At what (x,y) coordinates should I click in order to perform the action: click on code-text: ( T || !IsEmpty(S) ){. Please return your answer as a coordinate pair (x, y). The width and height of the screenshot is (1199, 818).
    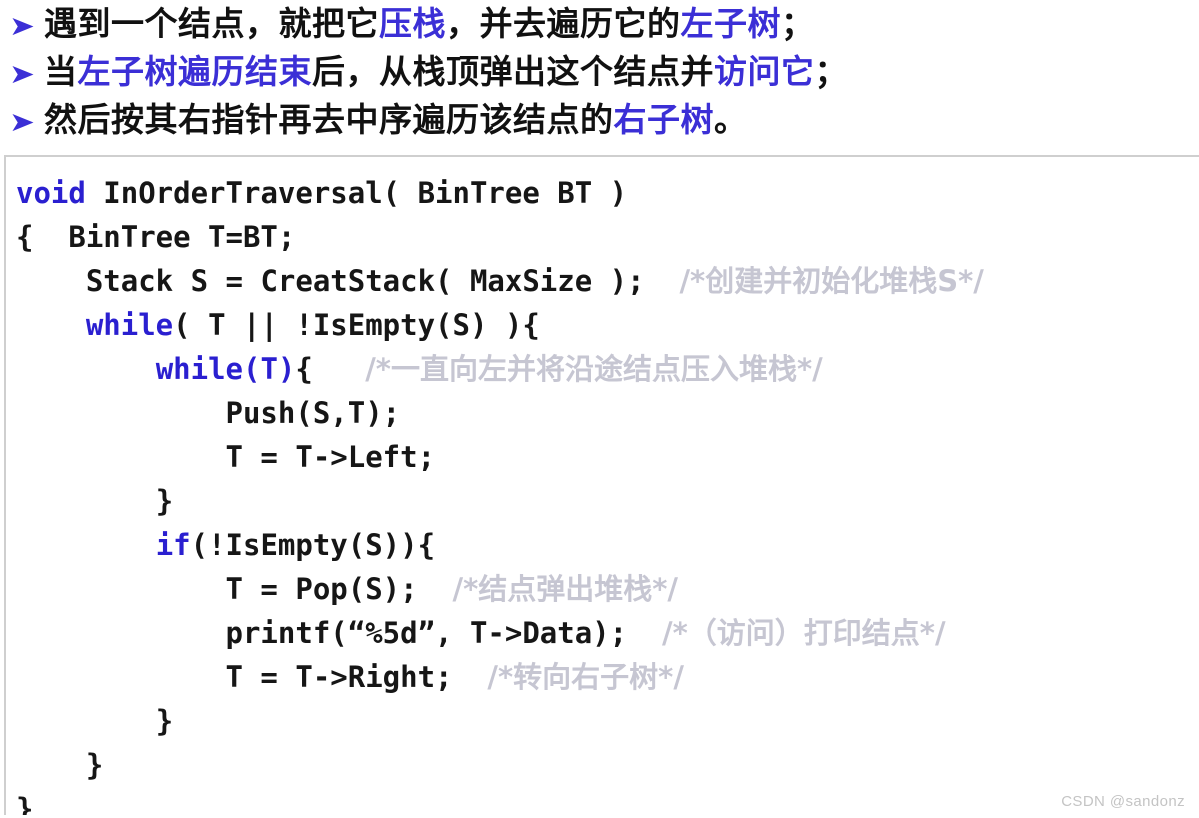
    Looking at the image, I should click on (356, 325).